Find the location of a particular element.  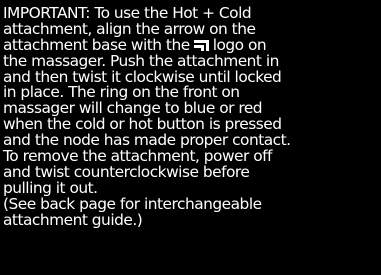

brand-logo-icon is located at coordinates (201, 45).